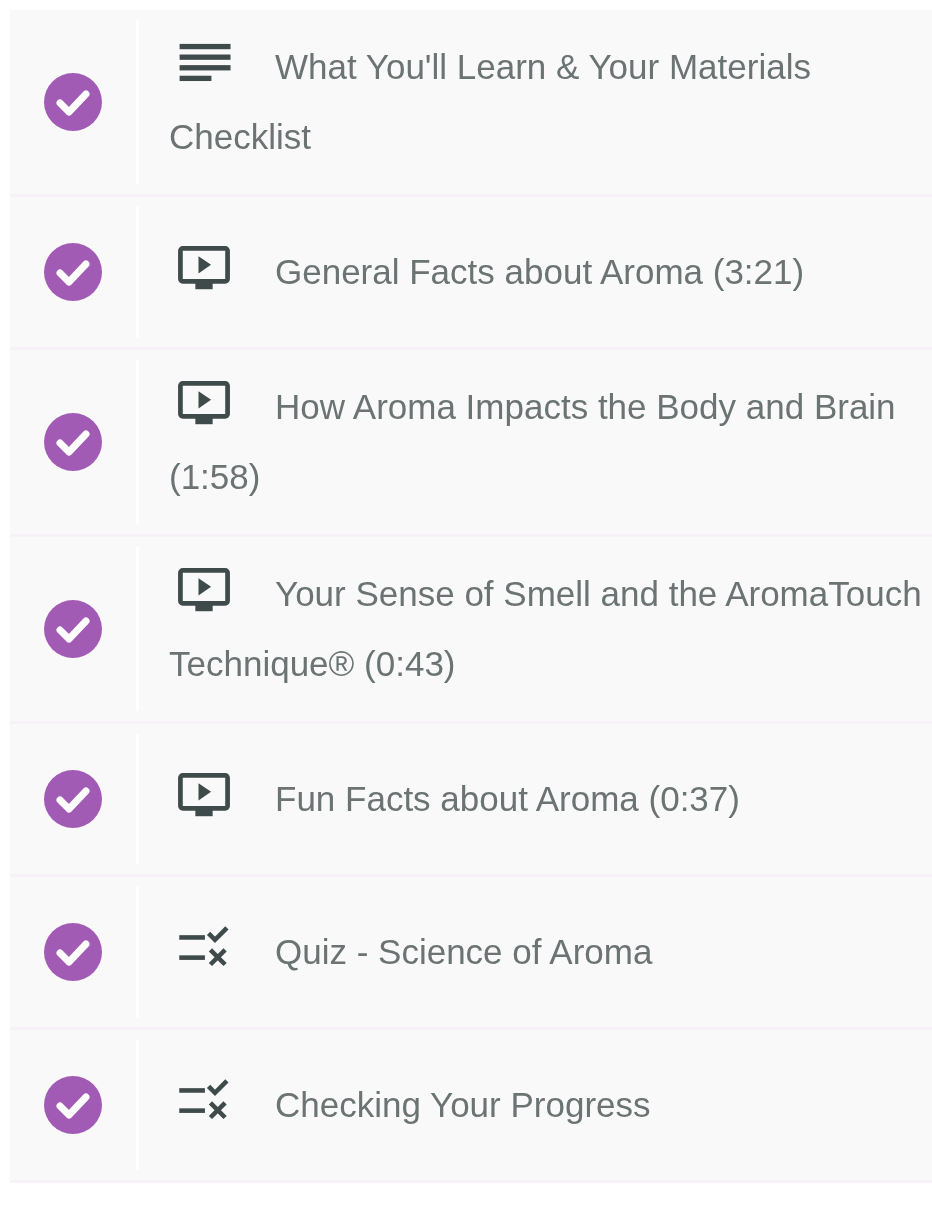 This screenshot has height=1213, width=932. What do you see at coordinates (410, 1105) in the screenshot?
I see `lesson-title: Checking Your Progress` at bounding box center [410, 1105].